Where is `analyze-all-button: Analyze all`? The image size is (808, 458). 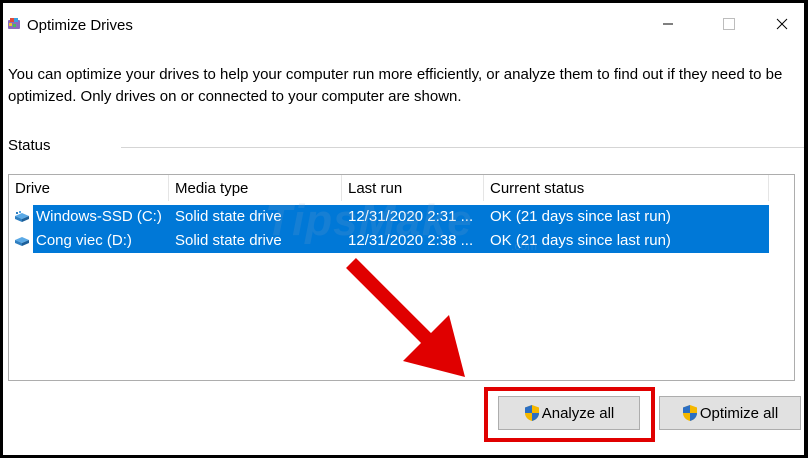 analyze-all-button: Analyze all is located at coordinates (569, 413).